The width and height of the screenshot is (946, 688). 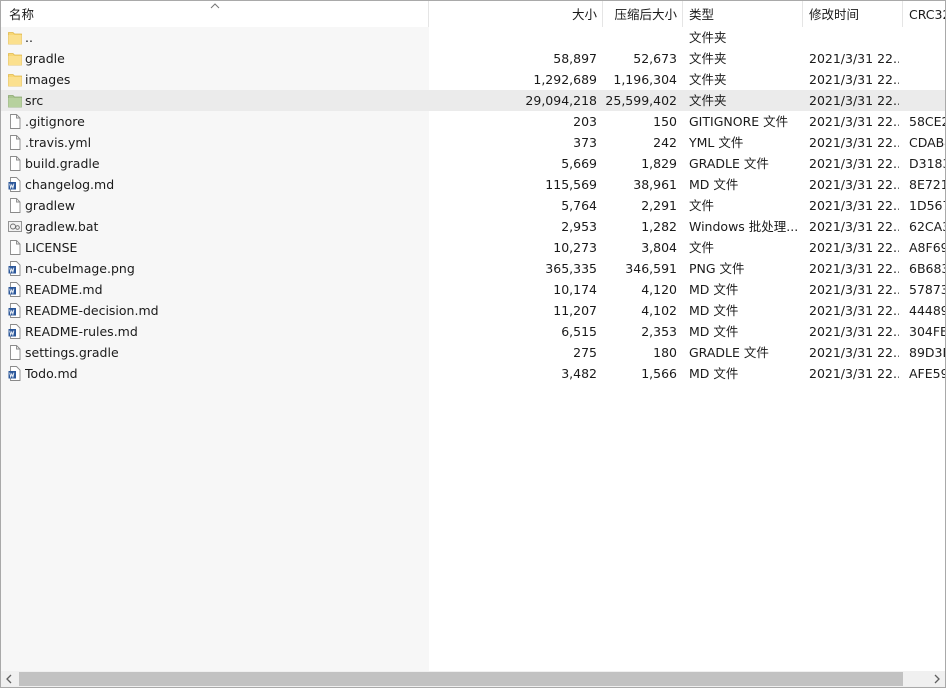 What do you see at coordinates (641, 14) in the screenshot?
I see `column-header-packed-size: 压缩后大小` at bounding box center [641, 14].